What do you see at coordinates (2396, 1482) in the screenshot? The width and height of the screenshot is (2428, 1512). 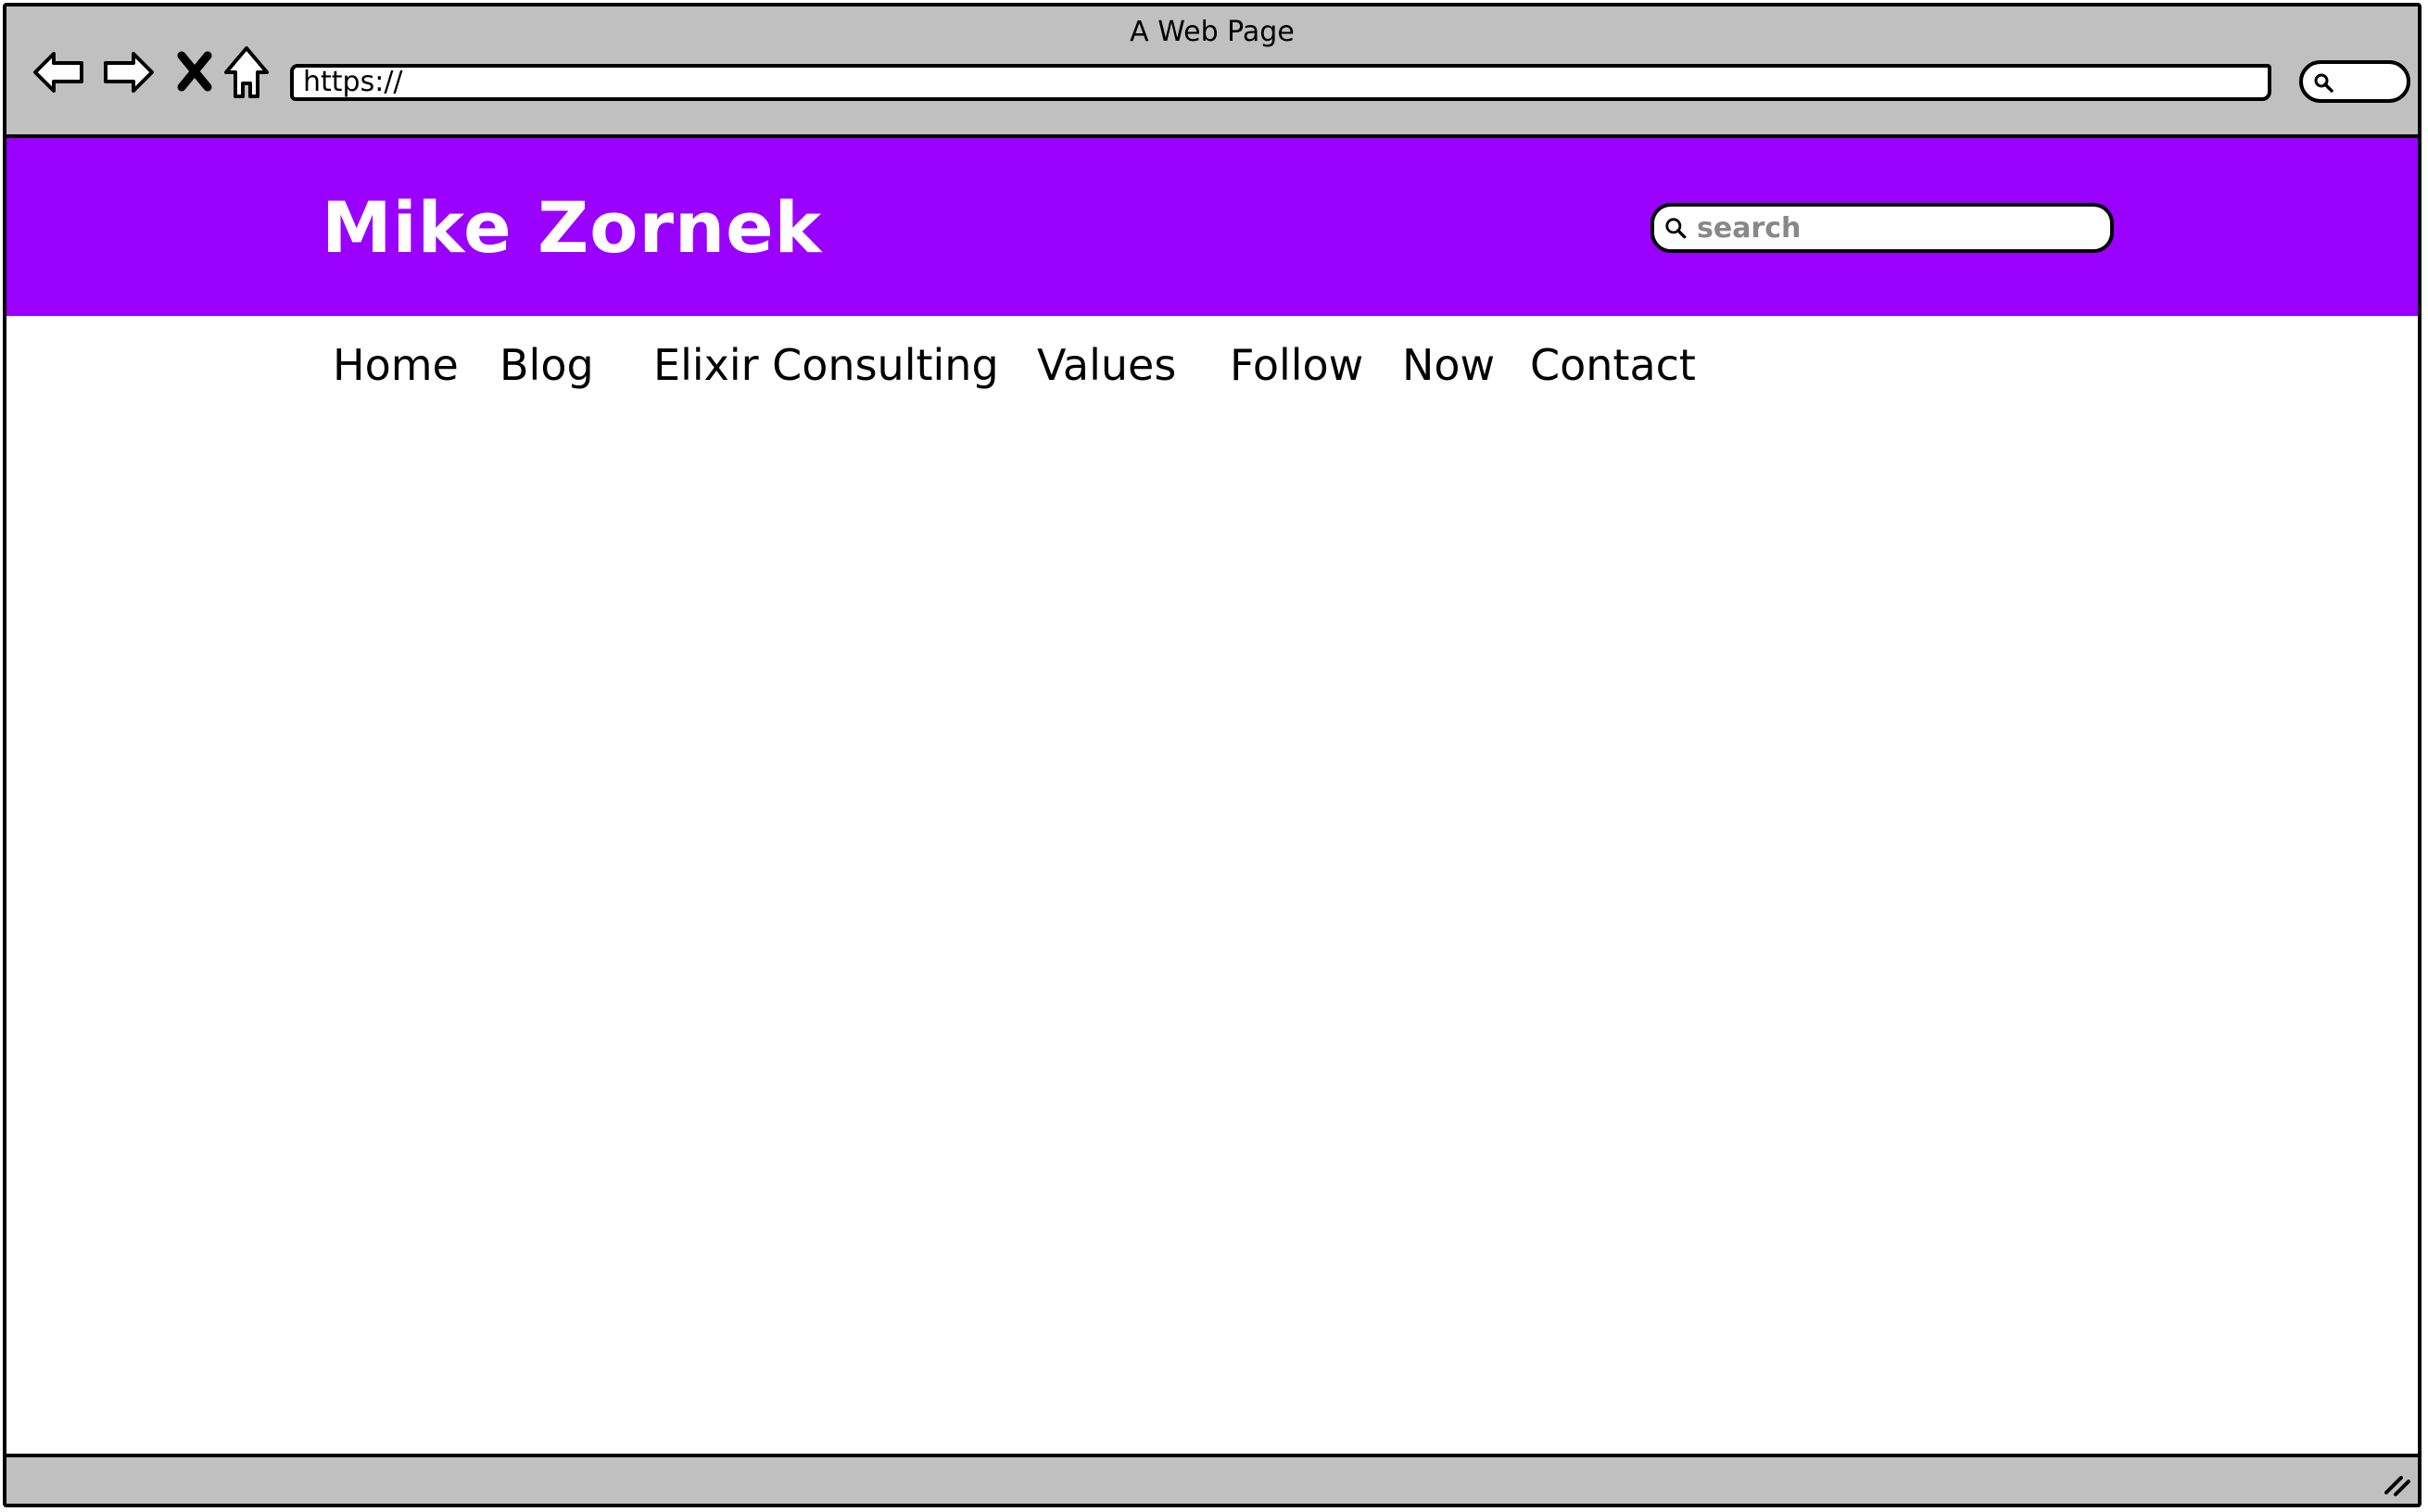 I see `resize-grip-icon` at bounding box center [2396, 1482].